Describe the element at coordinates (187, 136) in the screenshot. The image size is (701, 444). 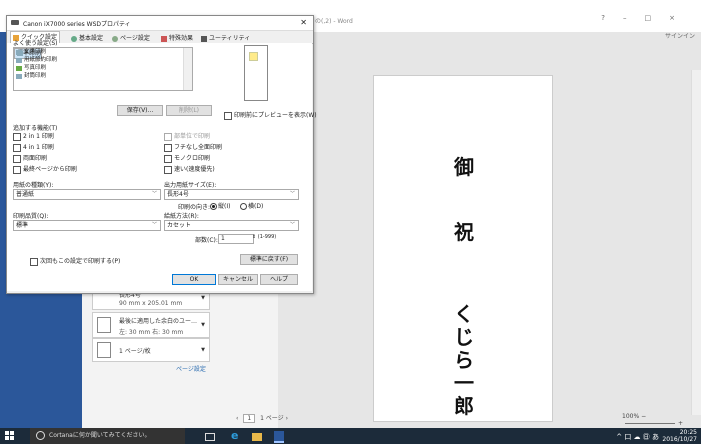
I see `checkbox-collate: 部単位で印刷` at that location.